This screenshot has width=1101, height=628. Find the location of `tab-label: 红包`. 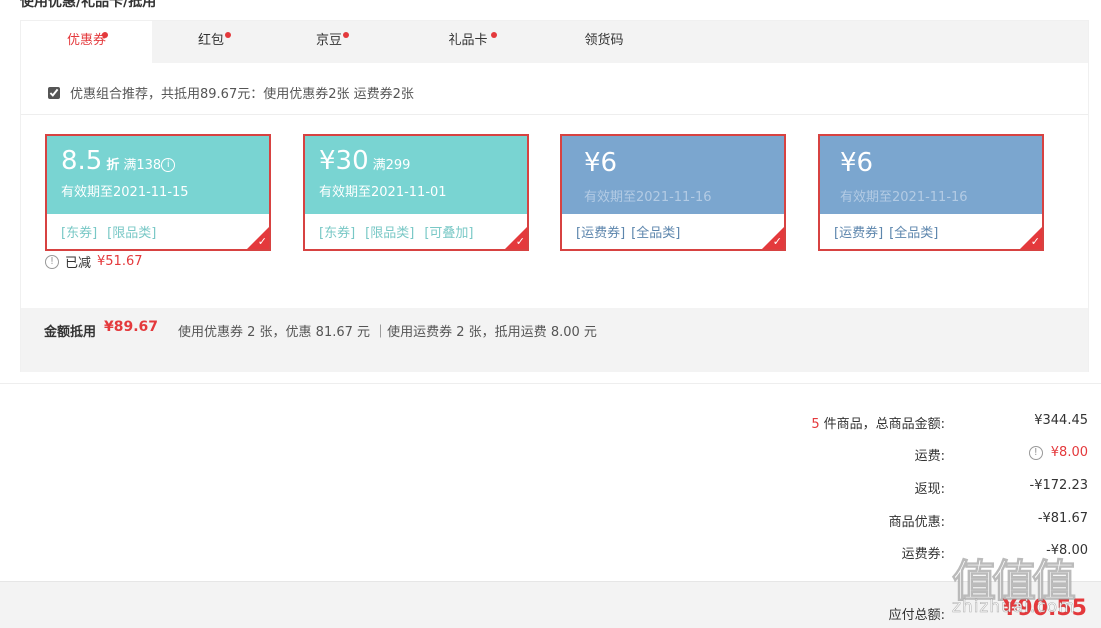

tab-label: 红包 is located at coordinates (210, 40).